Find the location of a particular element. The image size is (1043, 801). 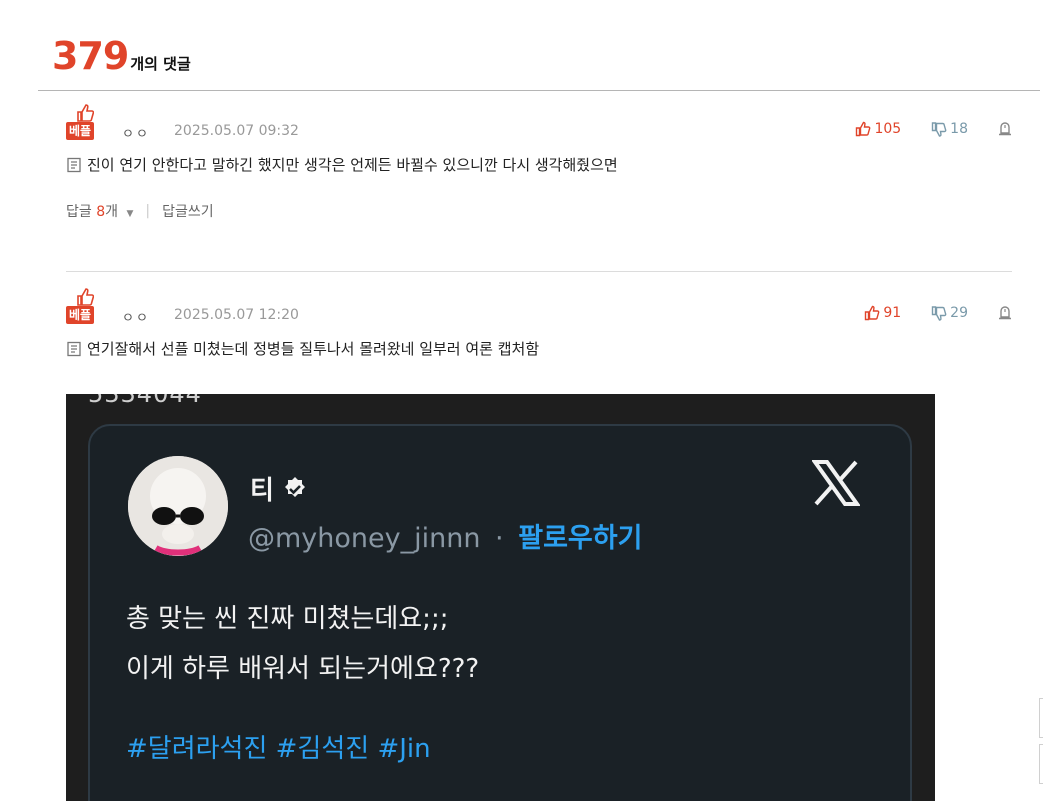

downvote-count: 18 is located at coordinates (959, 129).